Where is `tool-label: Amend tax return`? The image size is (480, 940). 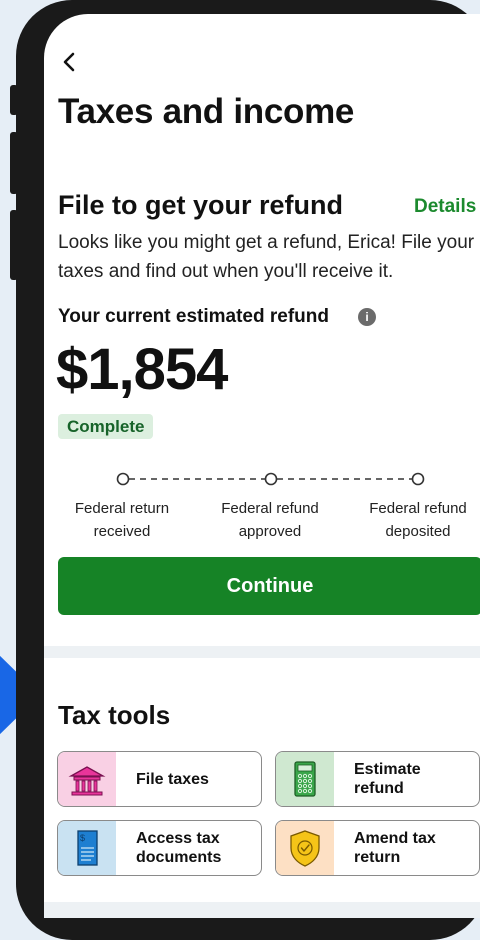 tool-label: Amend tax return is located at coordinates (395, 848).